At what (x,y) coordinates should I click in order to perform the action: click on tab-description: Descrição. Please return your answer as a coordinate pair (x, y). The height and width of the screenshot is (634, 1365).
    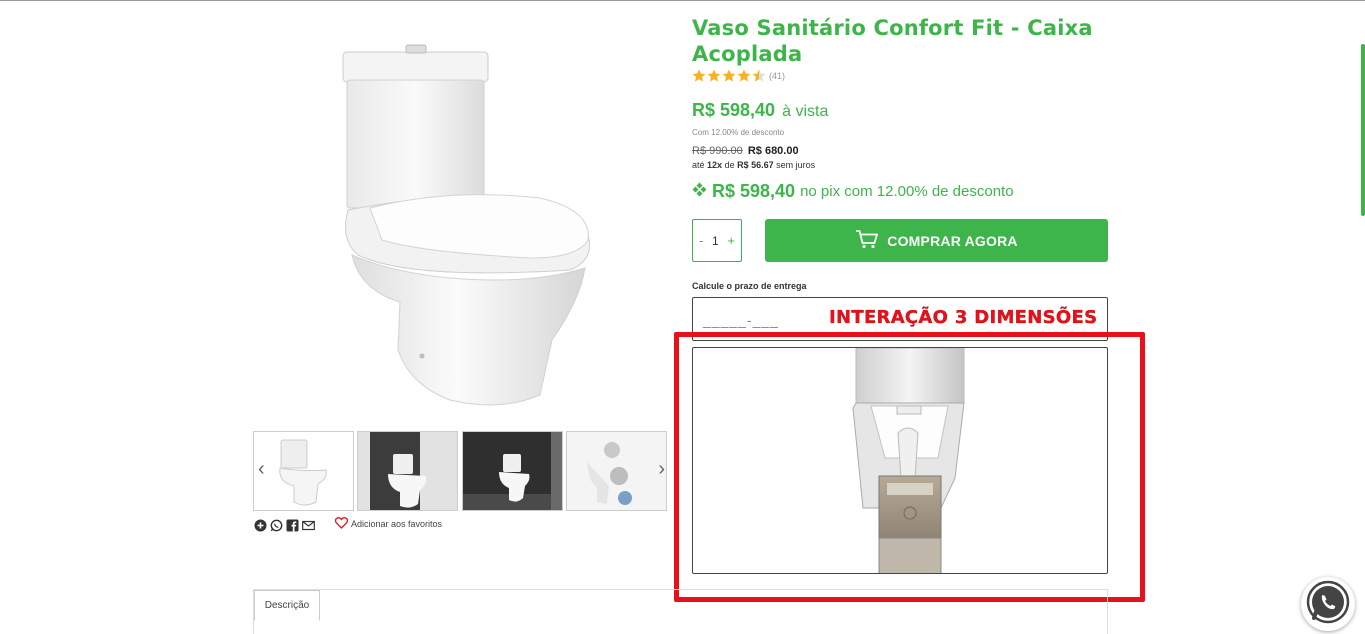
    Looking at the image, I should click on (287, 605).